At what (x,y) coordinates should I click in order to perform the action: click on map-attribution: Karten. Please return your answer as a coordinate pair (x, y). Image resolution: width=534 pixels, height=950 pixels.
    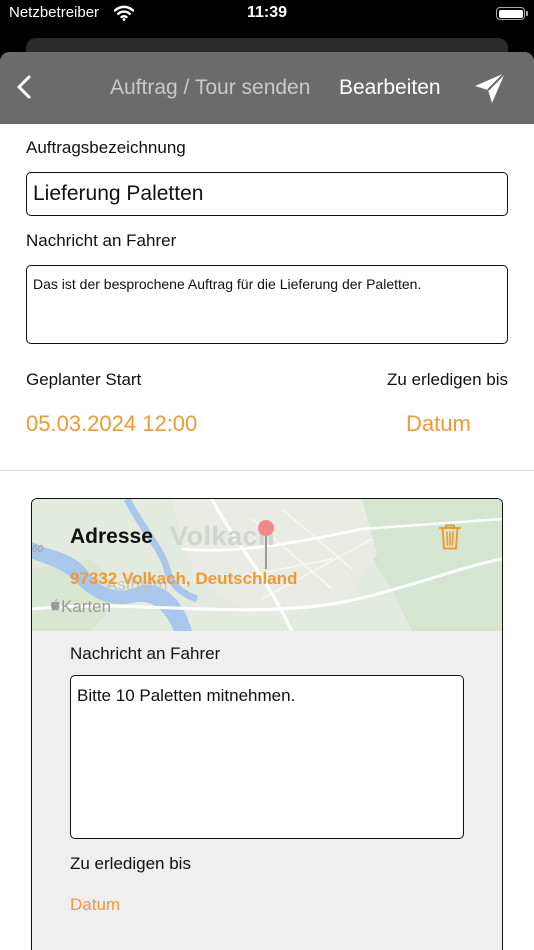
    Looking at the image, I should click on (80, 607).